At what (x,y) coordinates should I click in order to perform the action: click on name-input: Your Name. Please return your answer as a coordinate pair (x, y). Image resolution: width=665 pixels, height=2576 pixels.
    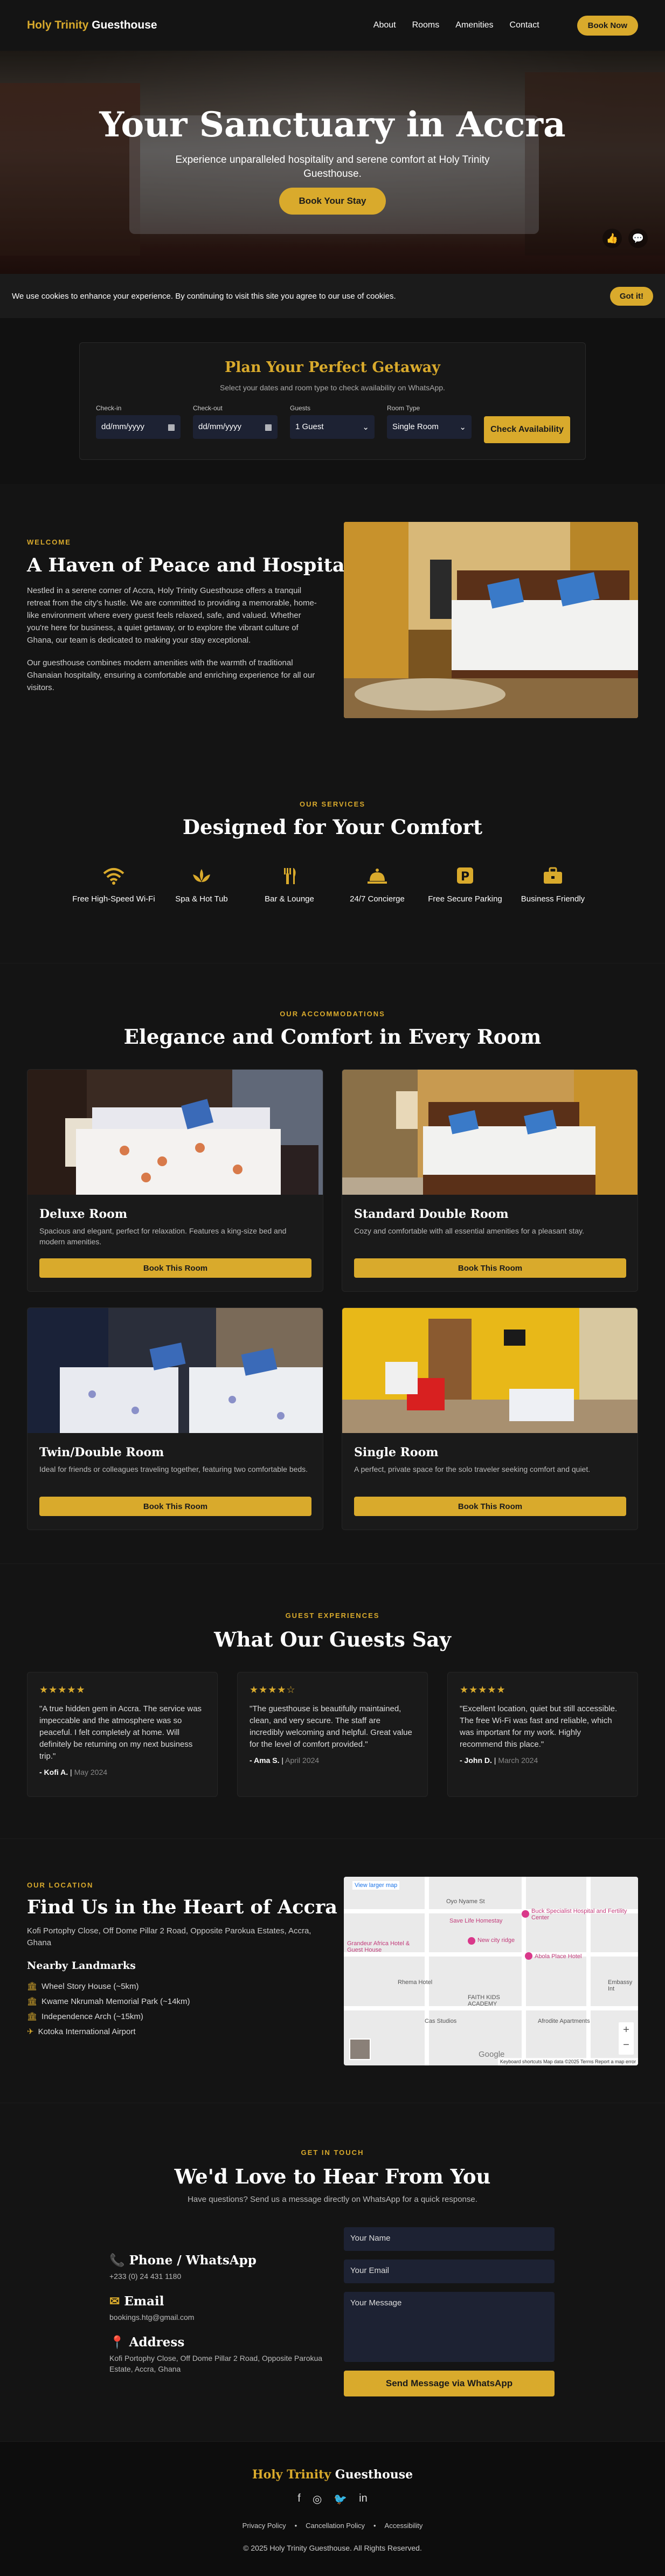
    Looking at the image, I should click on (449, 2239).